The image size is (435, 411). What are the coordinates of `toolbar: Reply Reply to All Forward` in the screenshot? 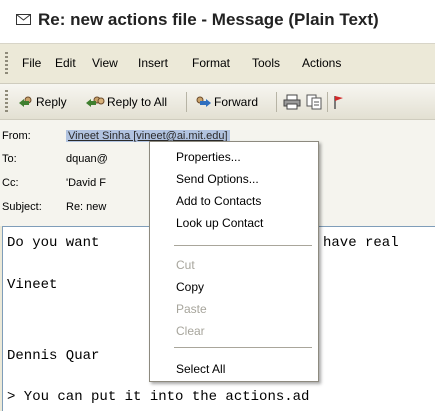 It's located at (217, 102).